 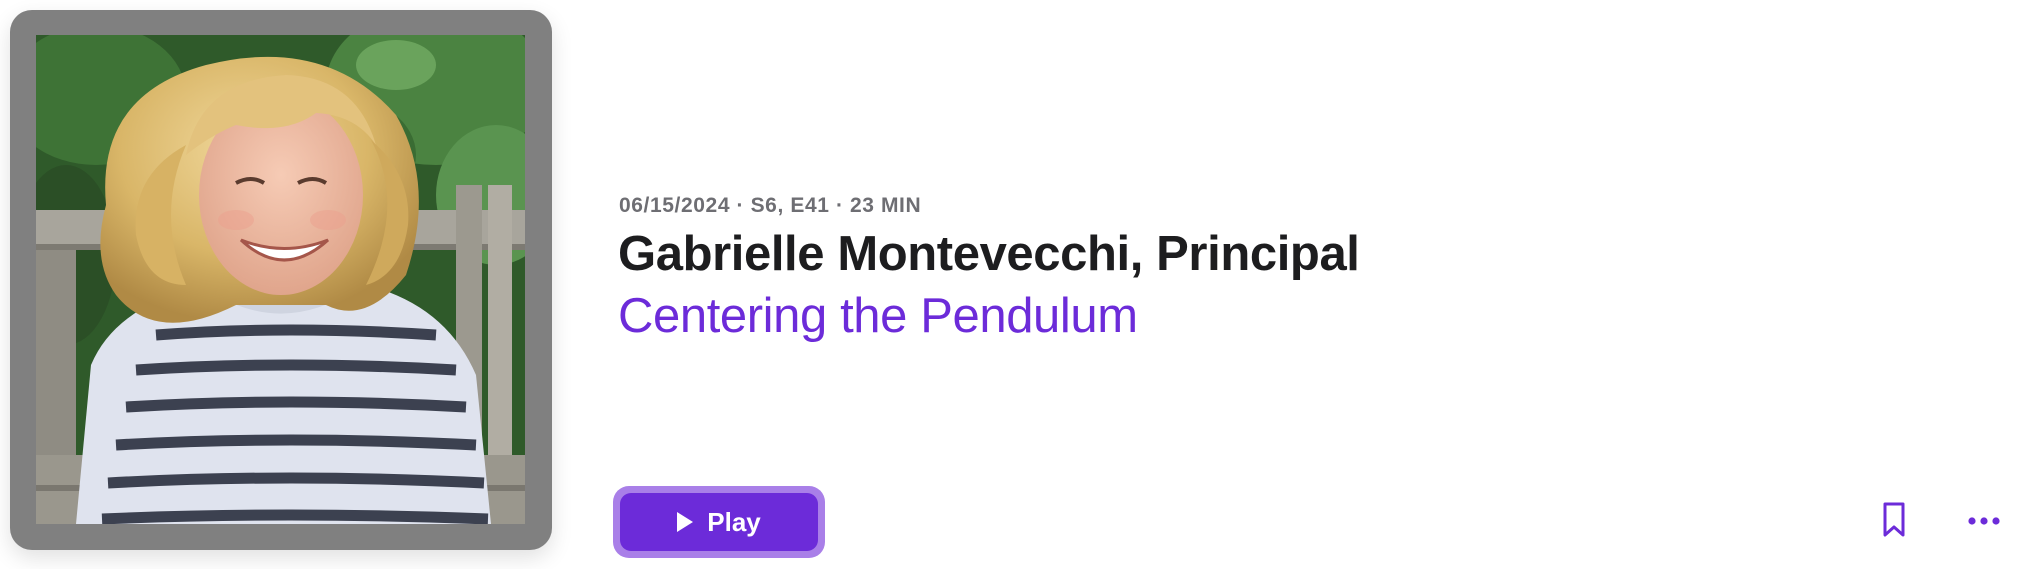 I want to click on episode-title: Gabrielle Montevecchi, Principal, so click(x=989, y=254).